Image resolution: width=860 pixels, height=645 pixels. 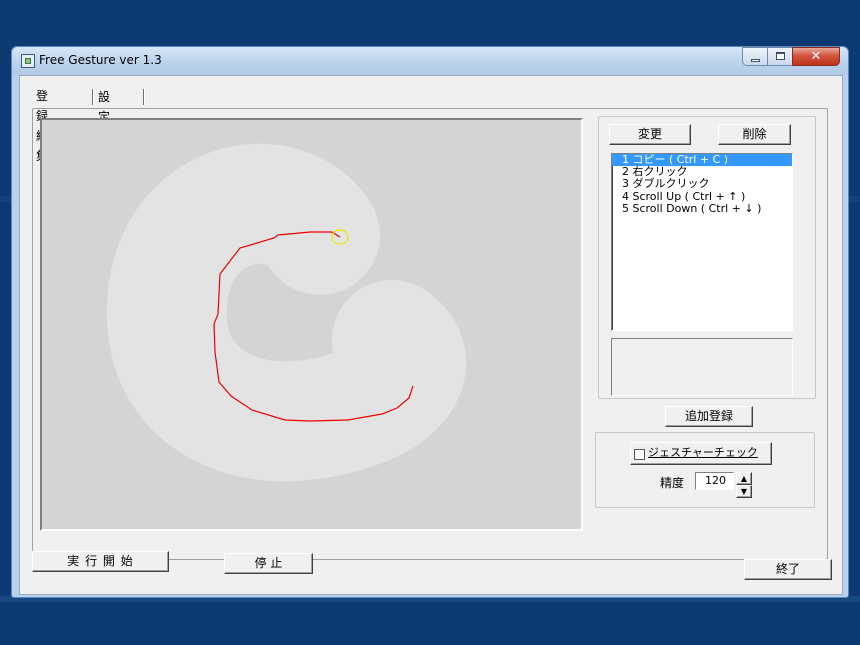 What do you see at coordinates (104, 105) in the screenshot?
I see `tab-settings: 設 定` at bounding box center [104, 105].